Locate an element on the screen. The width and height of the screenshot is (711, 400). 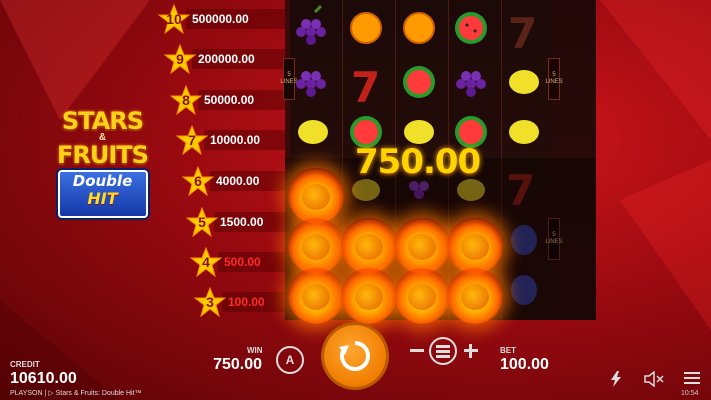
bet-decrease-button is located at coordinates (417, 350).